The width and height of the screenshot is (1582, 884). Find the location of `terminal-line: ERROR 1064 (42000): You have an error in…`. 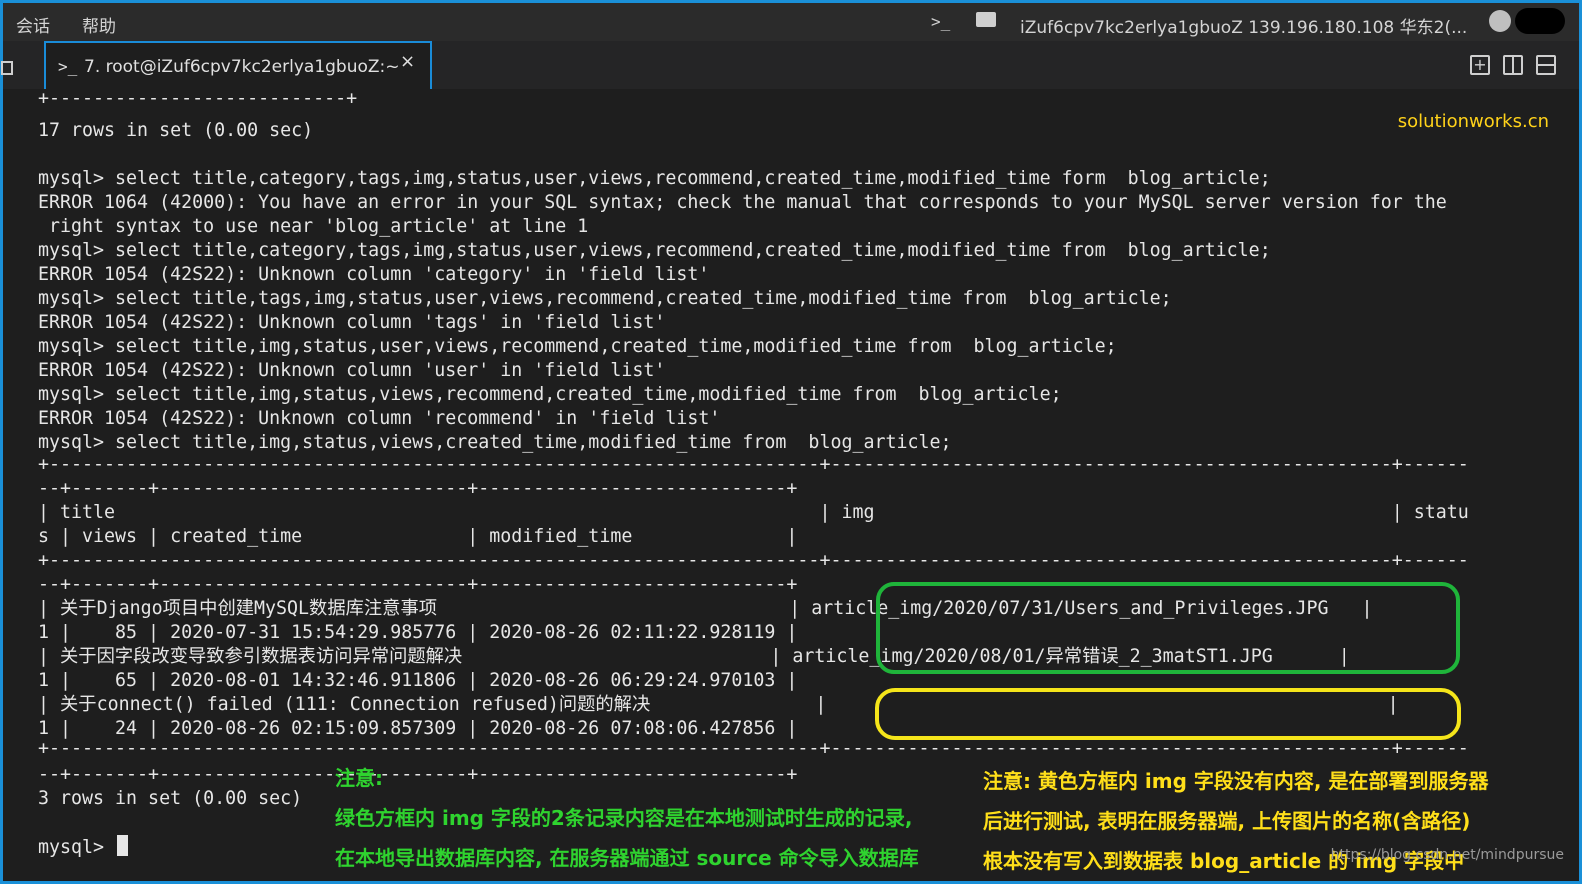

terminal-line: ERROR 1064 (42000): You have an error in… is located at coordinates (742, 202).